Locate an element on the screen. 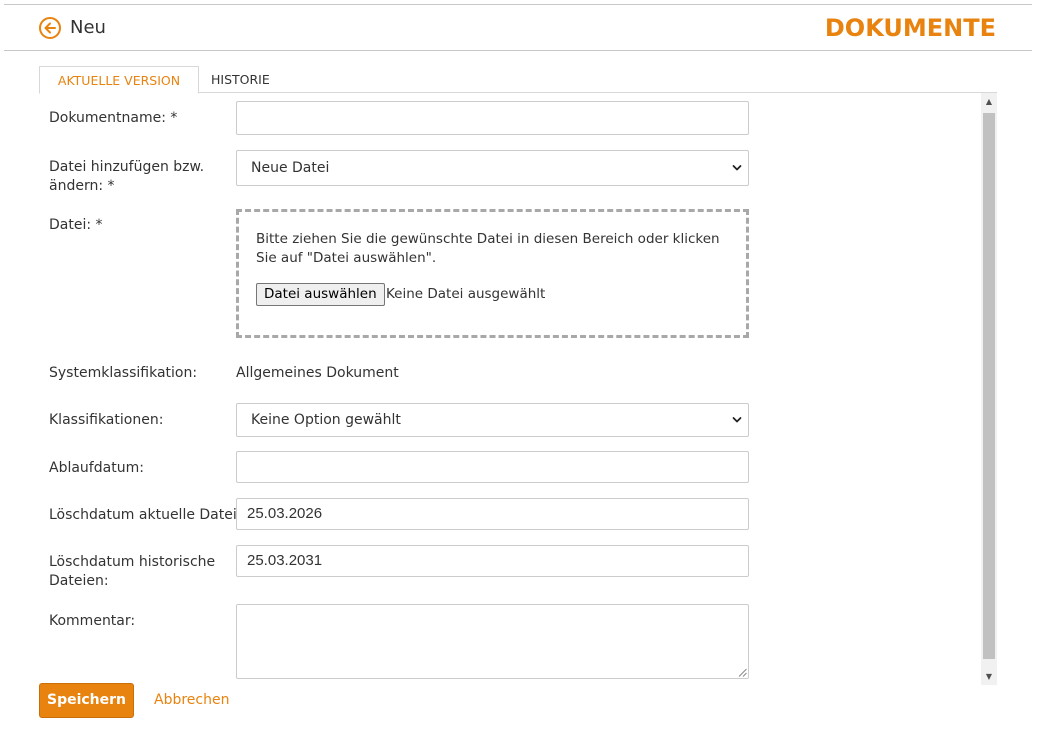 This screenshot has height=732, width=1037. file-label: Datei: * is located at coordinates (76, 225).